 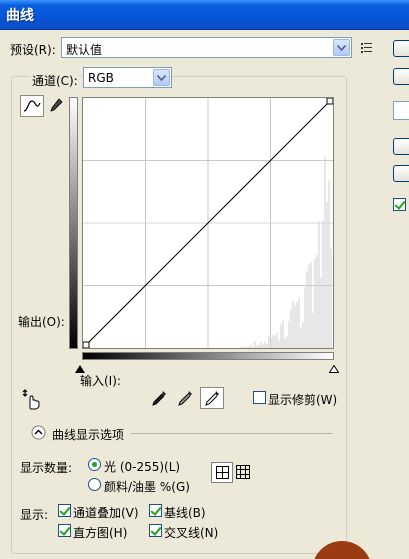 What do you see at coordinates (20, 16) in the screenshot?
I see `window-title: 曲线` at bounding box center [20, 16].